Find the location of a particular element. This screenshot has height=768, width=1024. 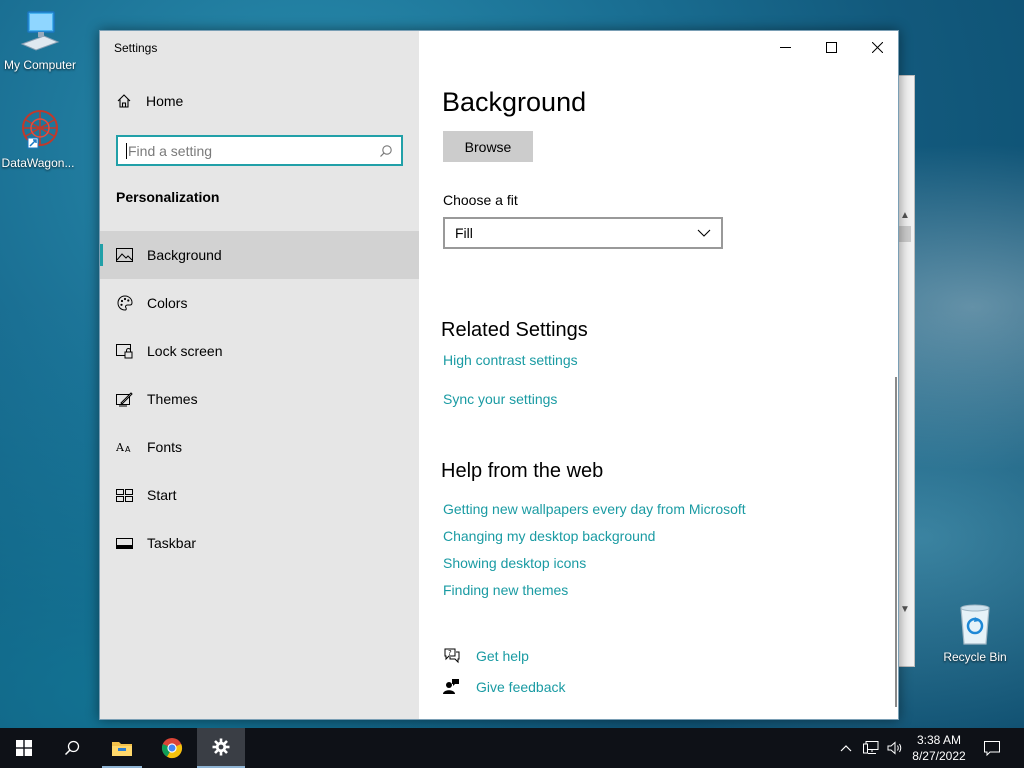

network-icon is located at coordinates (871, 747).